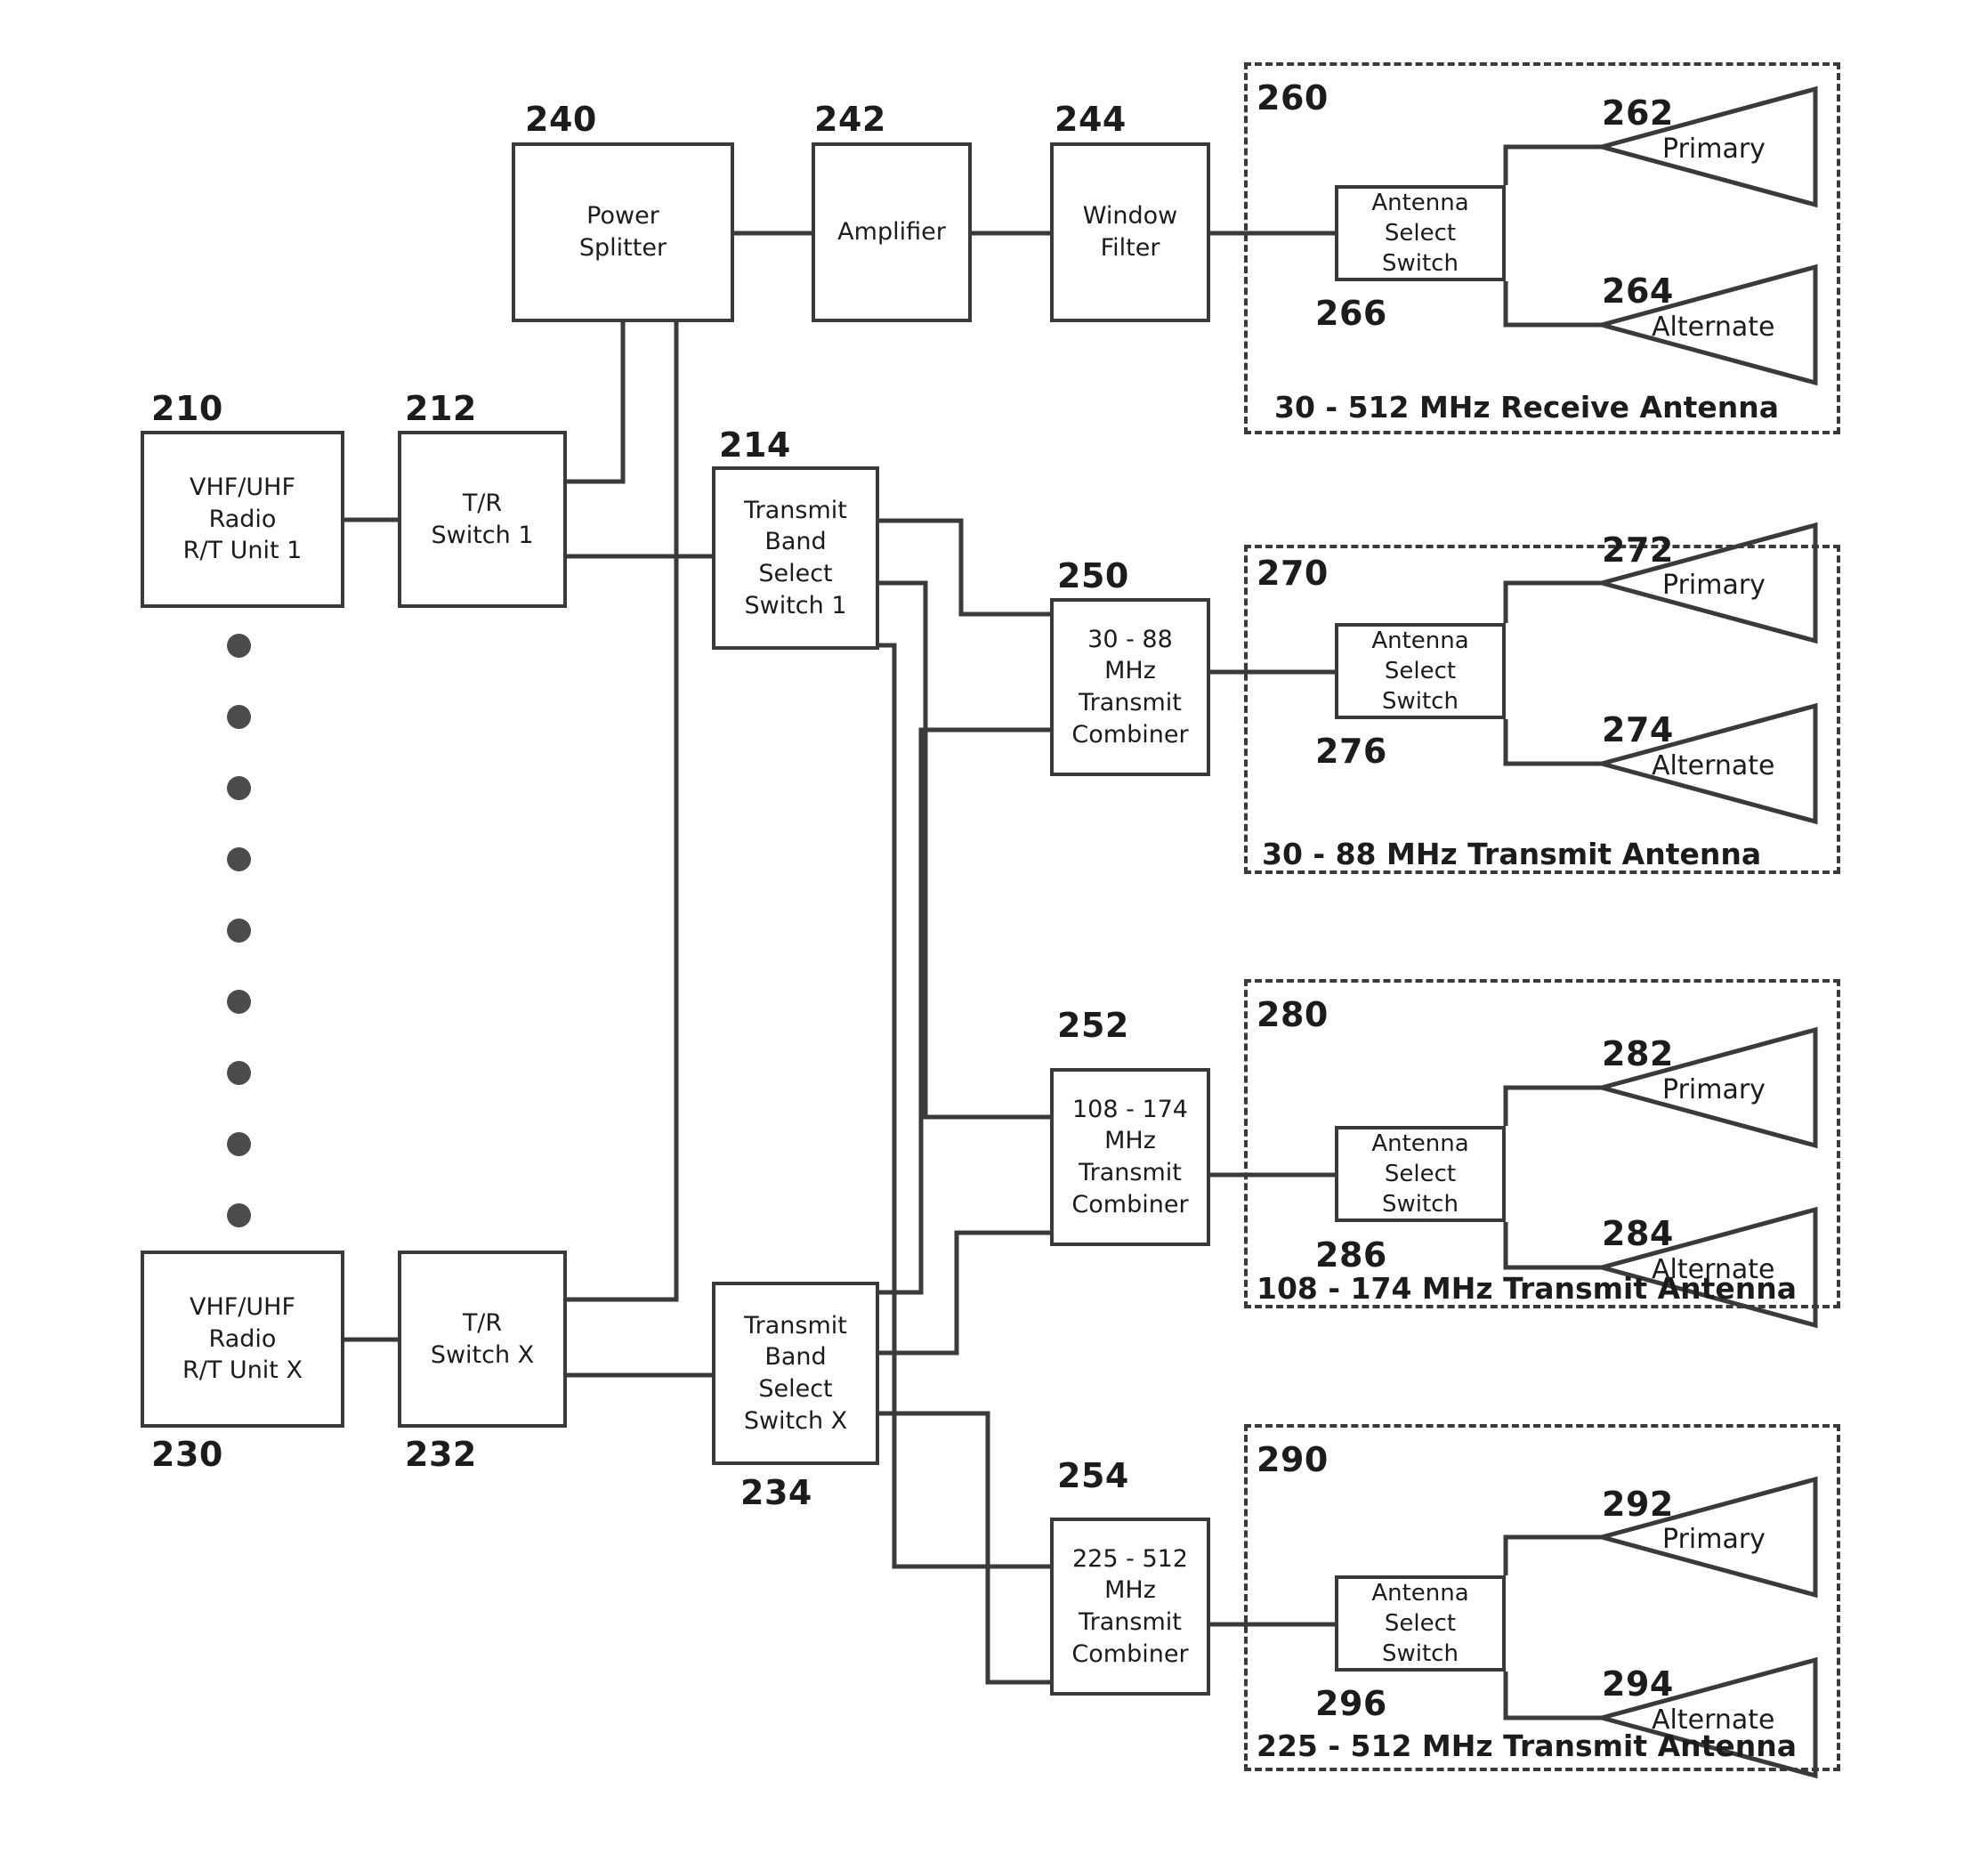  Describe the element at coordinates (1351, 1255) in the screenshot. I see `ref-286: 286` at that location.